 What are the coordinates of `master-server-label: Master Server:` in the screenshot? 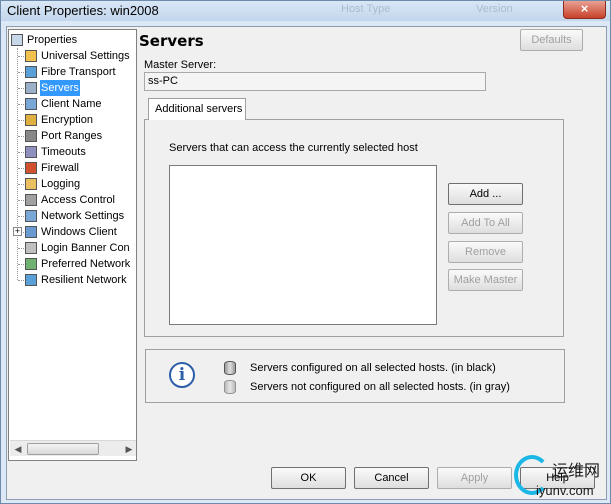 It's located at (180, 65).